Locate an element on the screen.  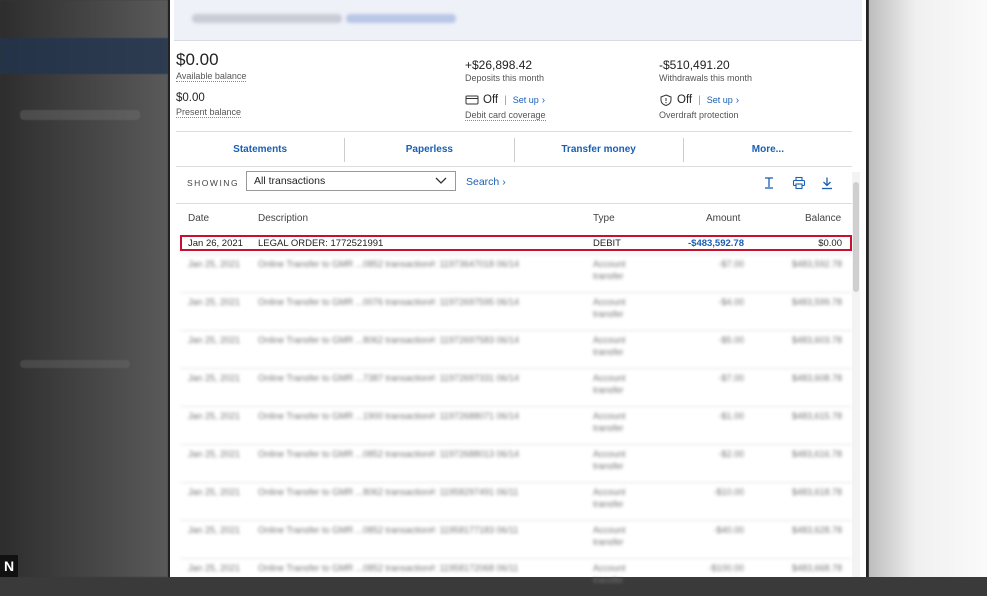
column-header-date: Date is located at coordinates (198, 218).